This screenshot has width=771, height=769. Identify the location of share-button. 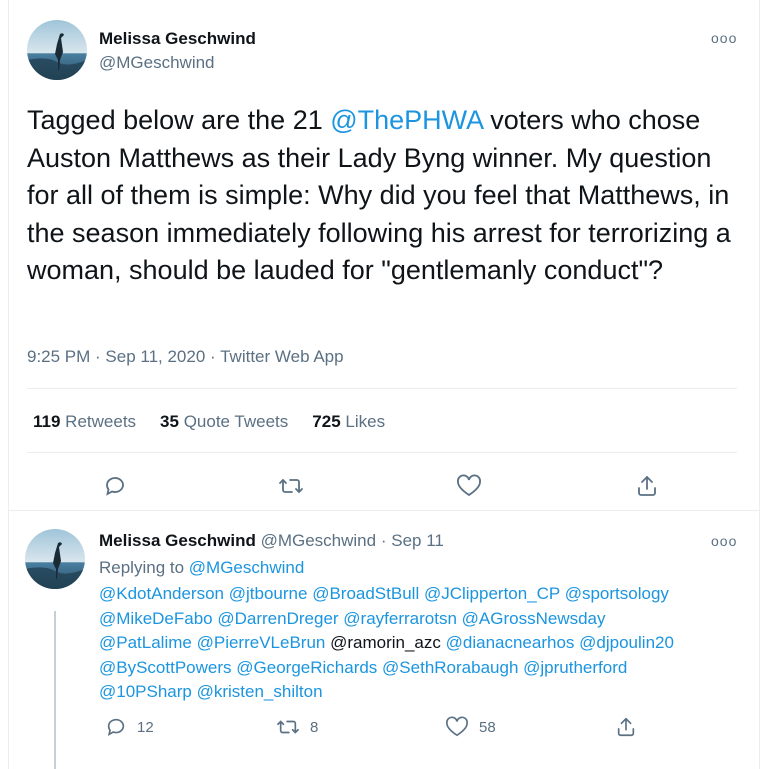
(647, 486).